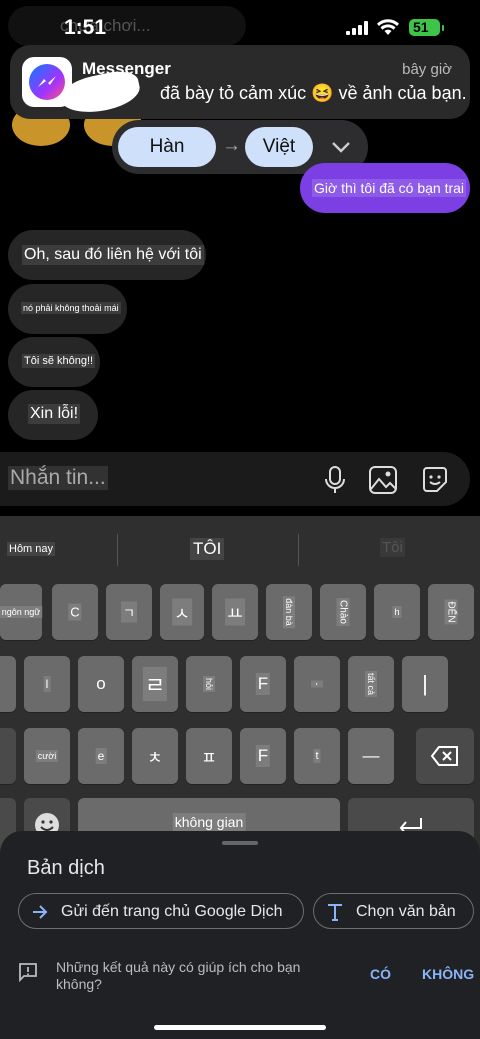 Image resolution: width=480 pixels, height=1039 pixels. Describe the element at coordinates (8, 756) in the screenshot. I see `shift-key` at that location.